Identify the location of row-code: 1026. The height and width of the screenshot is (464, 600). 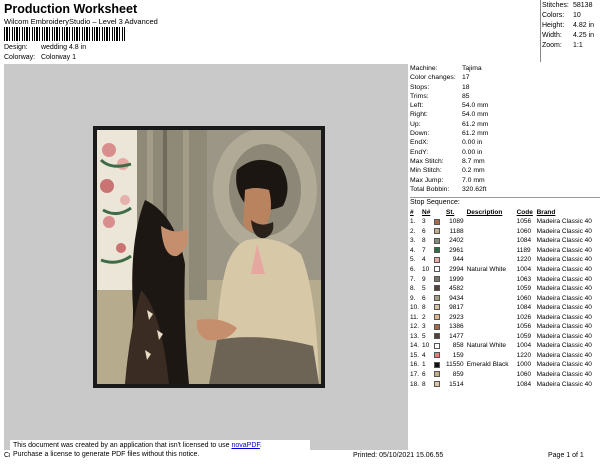
(524, 317).